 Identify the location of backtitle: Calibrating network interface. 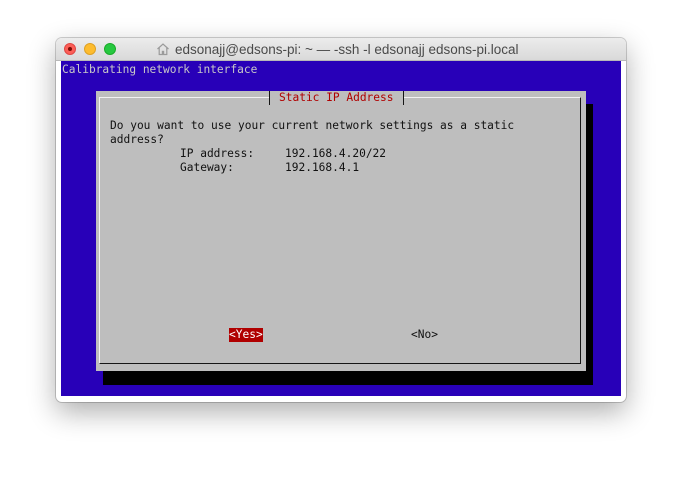
(160, 69).